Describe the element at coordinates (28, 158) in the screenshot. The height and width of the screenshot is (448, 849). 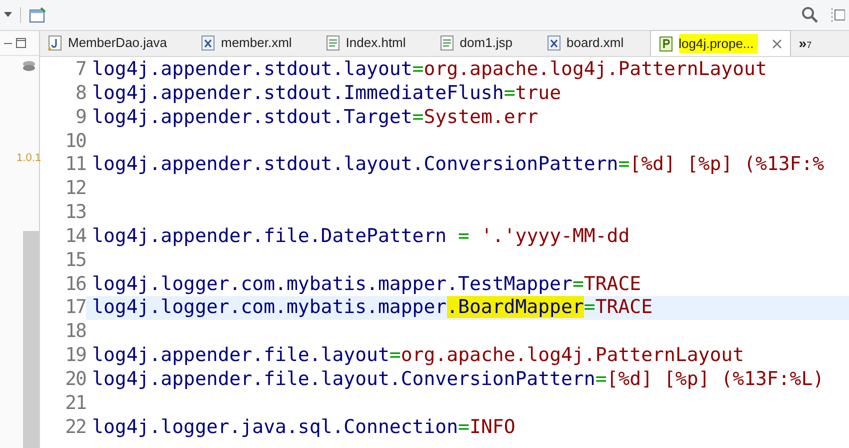
I see `version-label: 1.0.1` at that location.